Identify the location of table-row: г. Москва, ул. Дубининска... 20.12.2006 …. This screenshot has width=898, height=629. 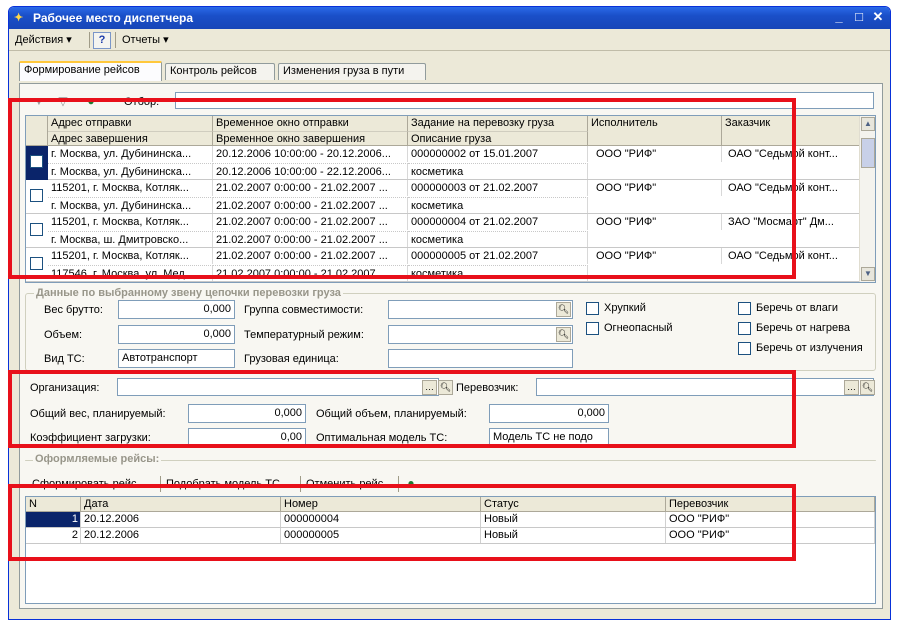
(443, 163).